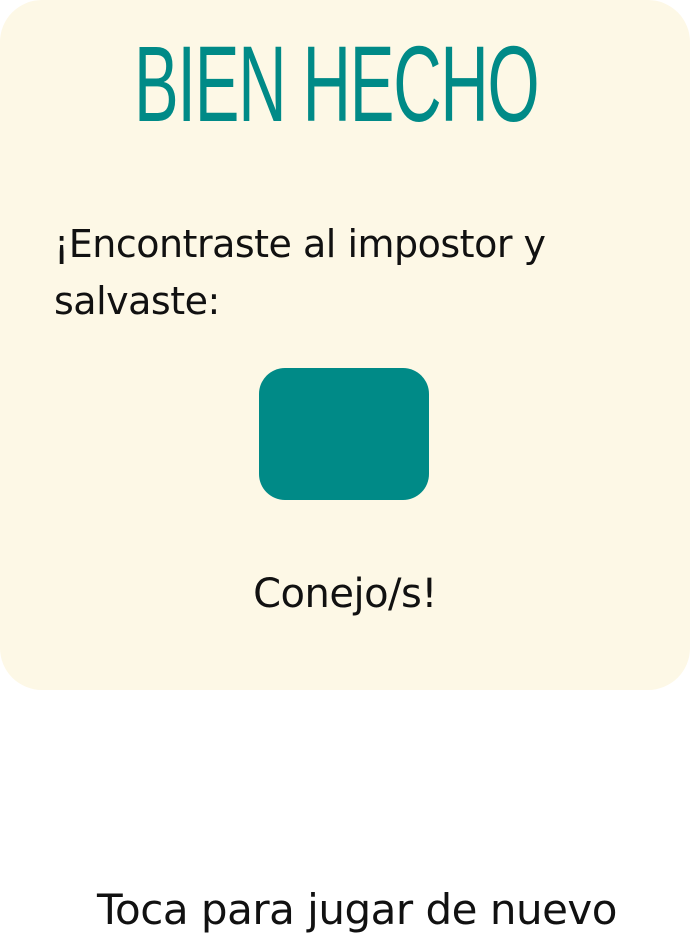 This screenshot has height=940, width=690. I want to click on result-title: BIEN HECHO, so click(337, 83).